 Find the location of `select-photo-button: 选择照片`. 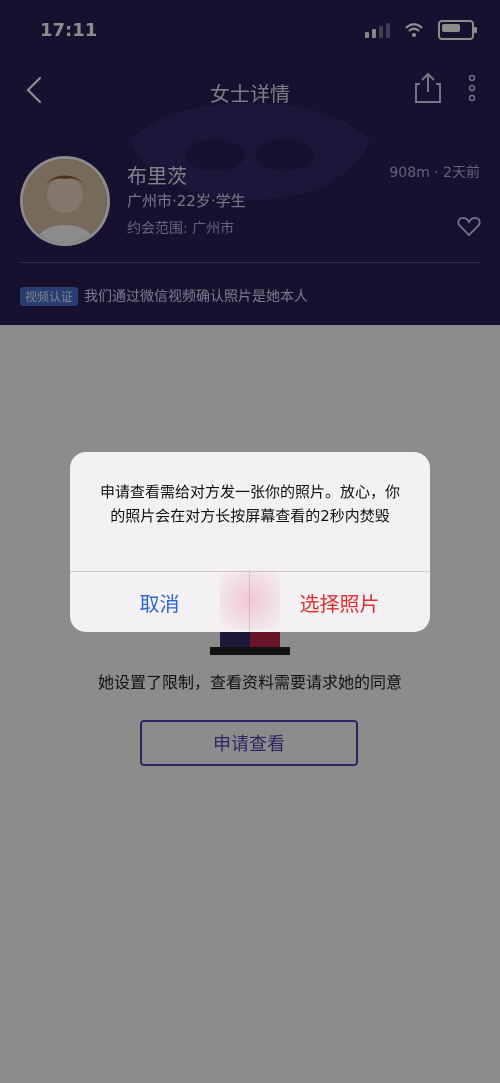

select-photo-button: 选择照片 is located at coordinates (339, 602).